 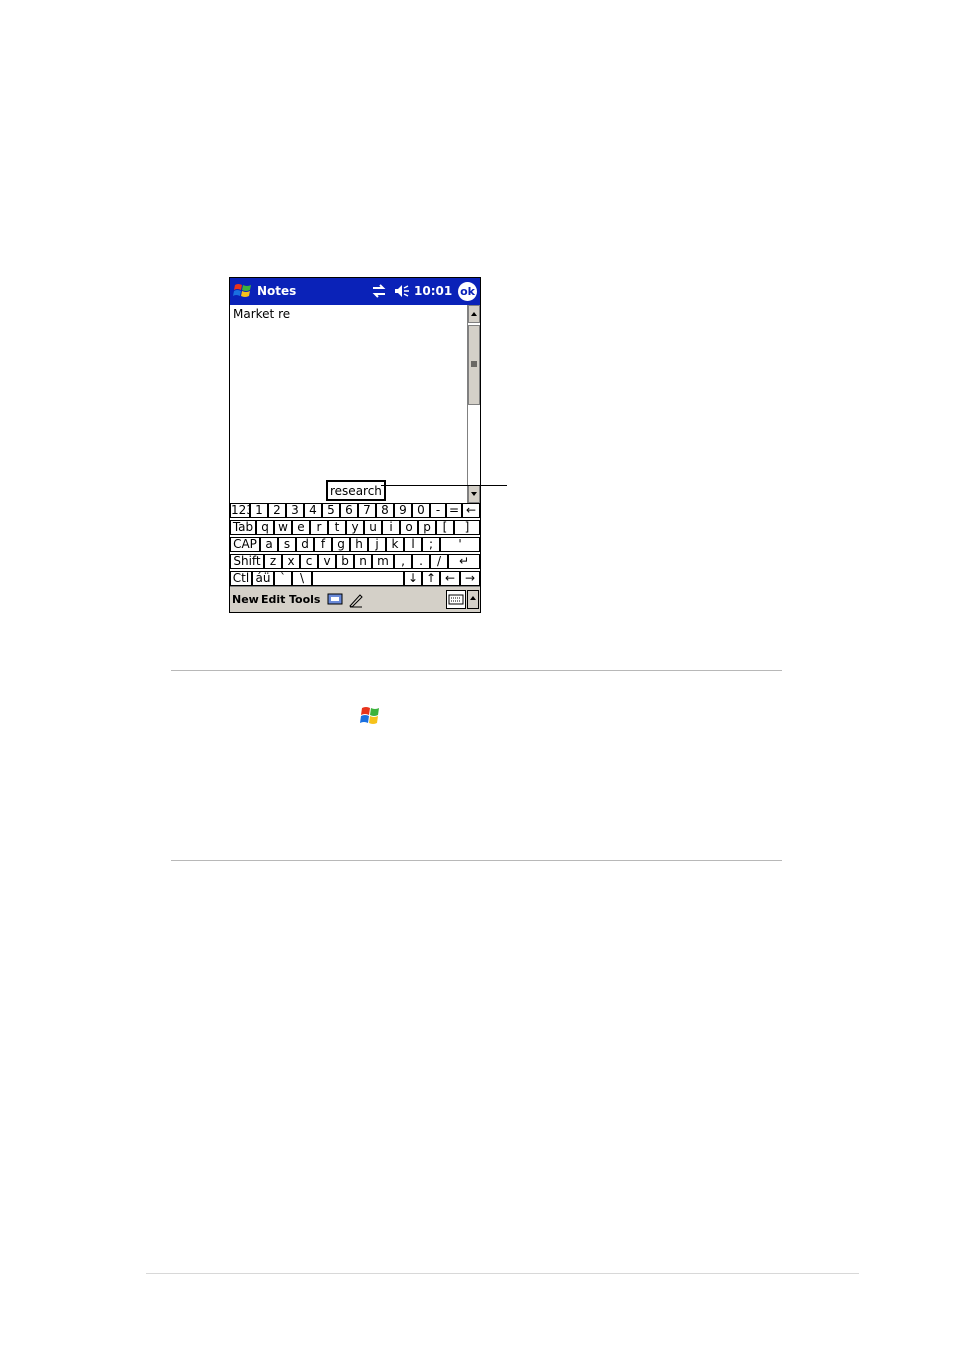 I want to click on scroll-down-button, so click(x=474, y=494).